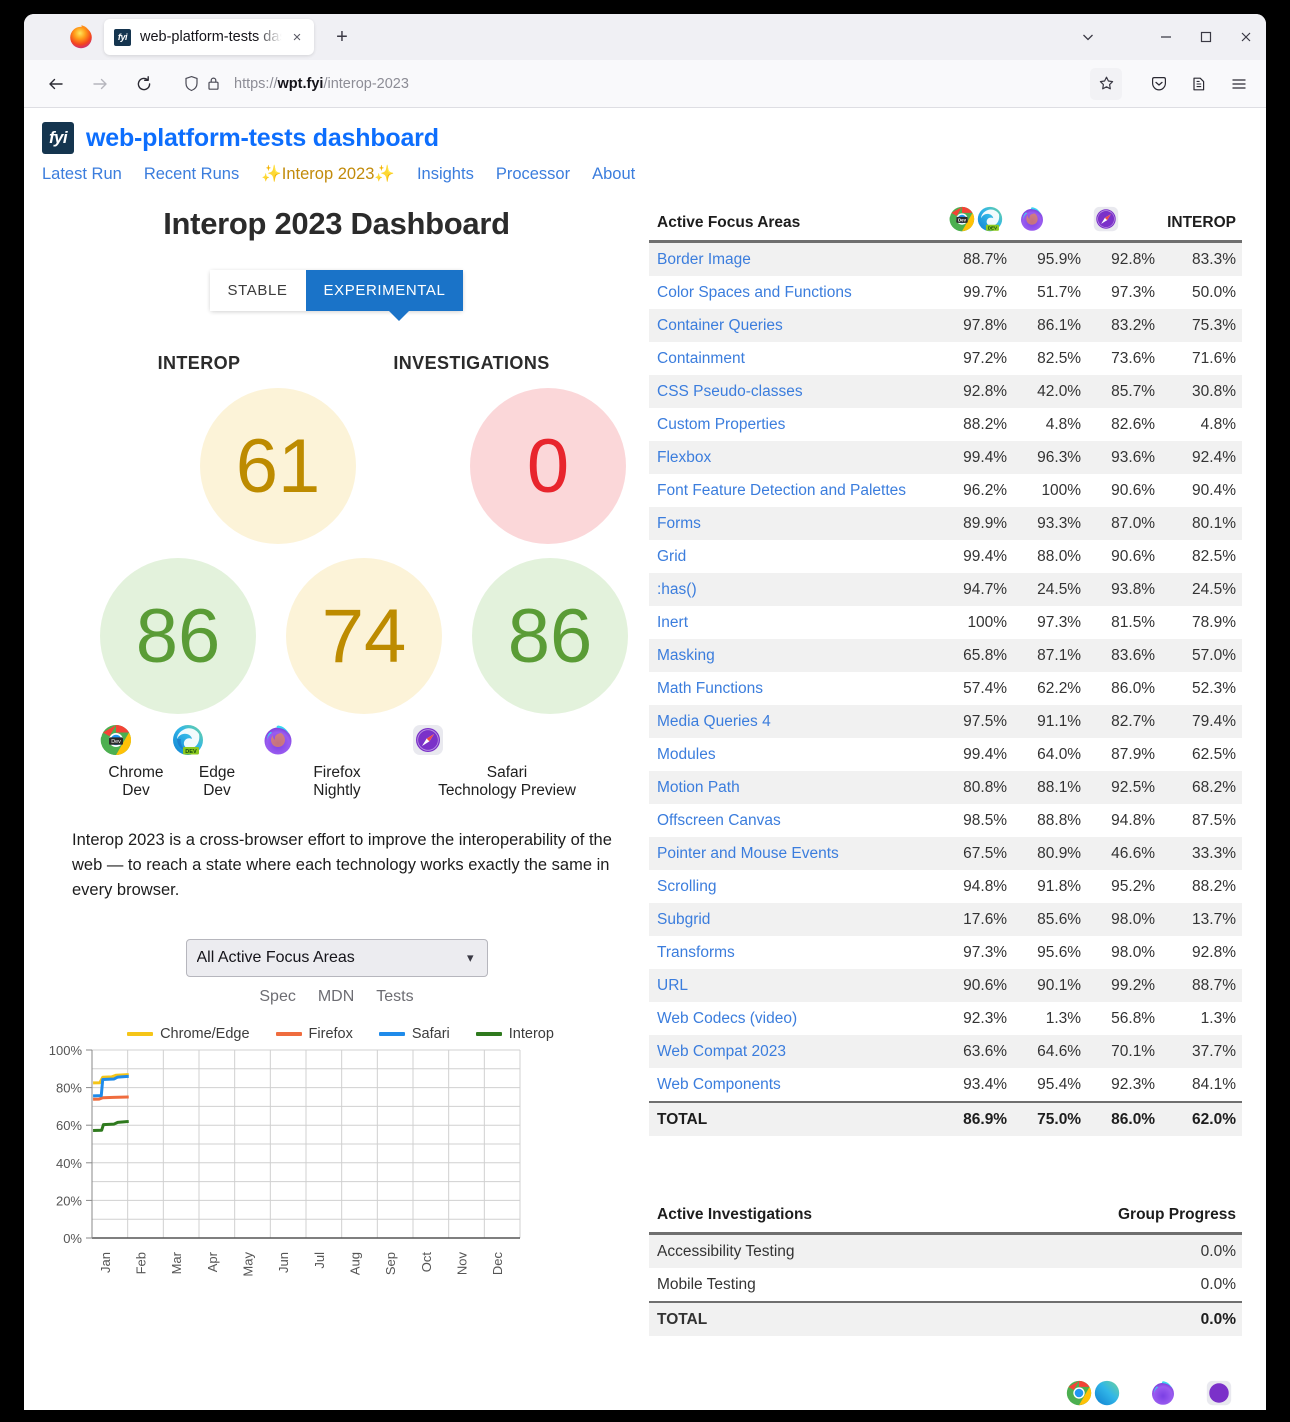 This screenshot has width=1290, height=1422. What do you see at coordinates (613, 174) in the screenshot?
I see `nav-about: About` at bounding box center [613, 174].